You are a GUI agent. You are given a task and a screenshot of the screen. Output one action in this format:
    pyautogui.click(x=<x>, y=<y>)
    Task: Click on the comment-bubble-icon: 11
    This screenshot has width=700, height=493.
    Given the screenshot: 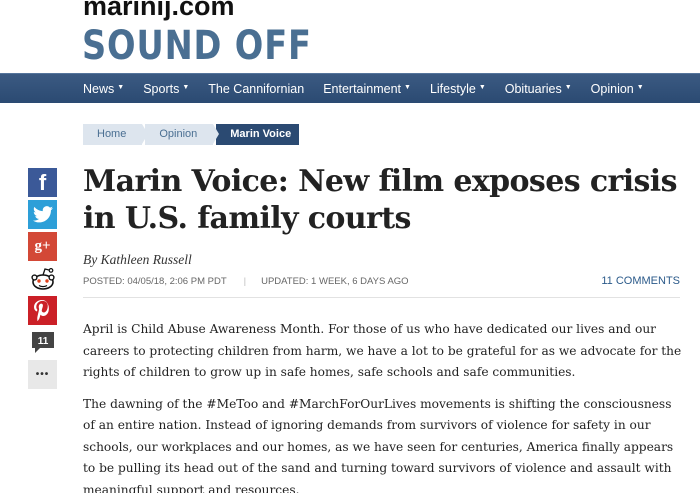 What is the action you would take?
    pyautogui.click(x=42, y=342)
    